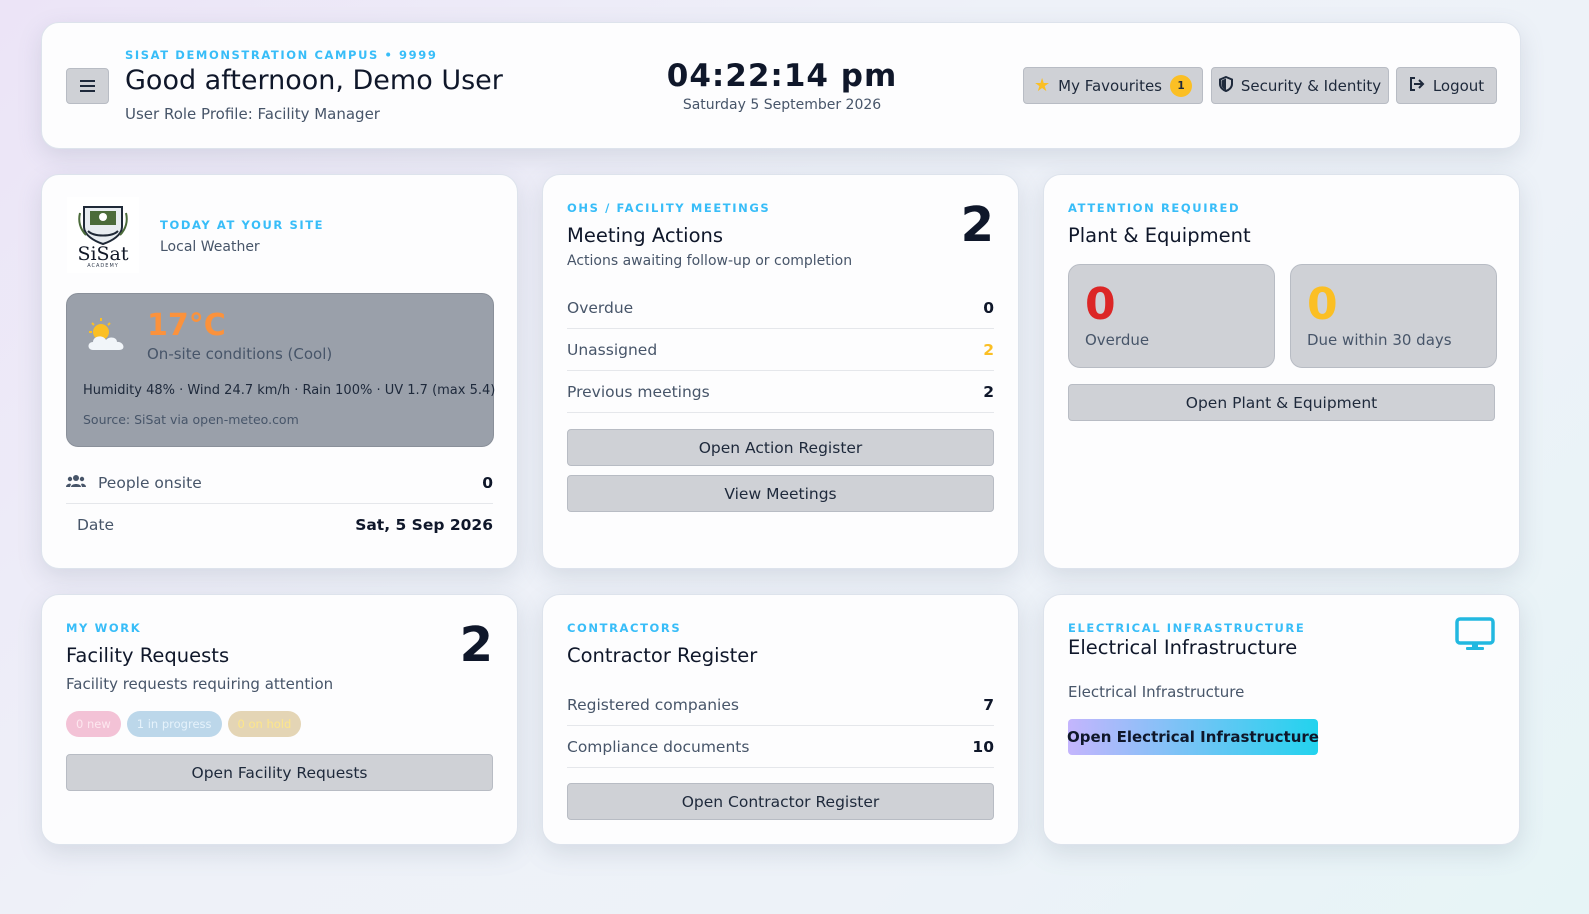  What do you see at coordinates (242, 225) in the screenshot?
I see `site-eyebrow: TODAY AT YOUR SITE` at bounding box center [242, 225].